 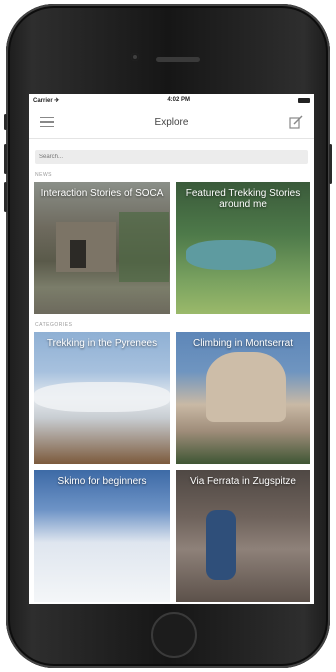 What do you see at coordinates (243, 248) in the screenshot?
I see `news-card-trekking: Featured Trekking Stories around me` at bounding box center [243, 248].